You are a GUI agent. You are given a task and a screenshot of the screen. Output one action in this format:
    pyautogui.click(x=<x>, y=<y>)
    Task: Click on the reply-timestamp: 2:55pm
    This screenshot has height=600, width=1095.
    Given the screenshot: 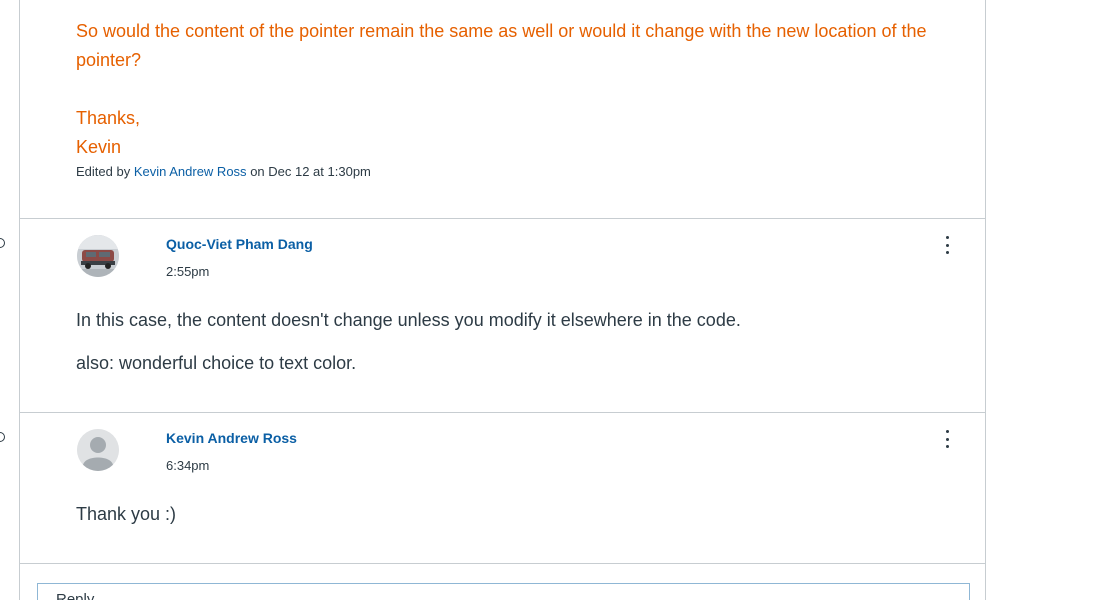 What is the action you would take?
    pyautogui.click(x=188, y=271)
    